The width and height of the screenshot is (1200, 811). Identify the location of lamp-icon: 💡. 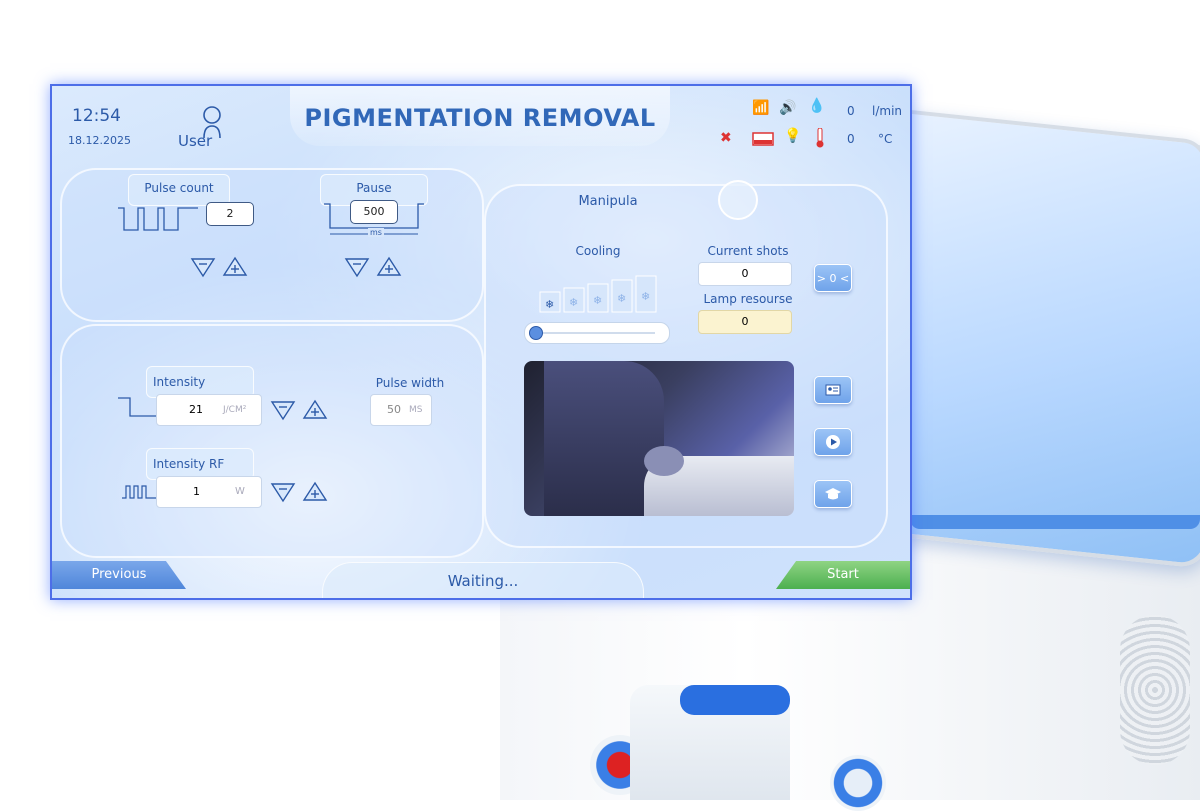
(793, 136).